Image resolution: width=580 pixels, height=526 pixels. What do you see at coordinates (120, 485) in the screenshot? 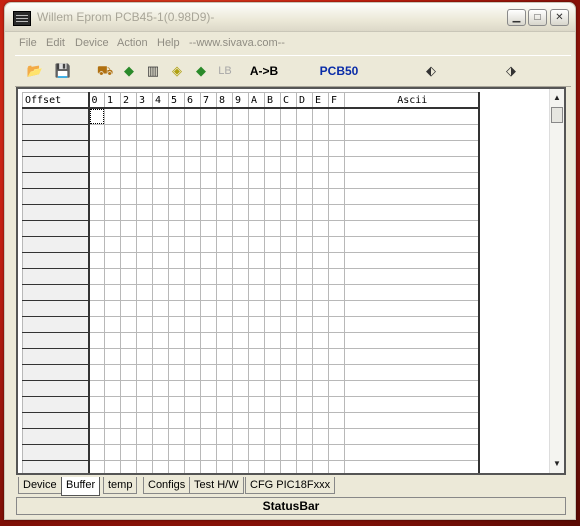
I see `tab-temp: temp` at bounding box center [120, 485].